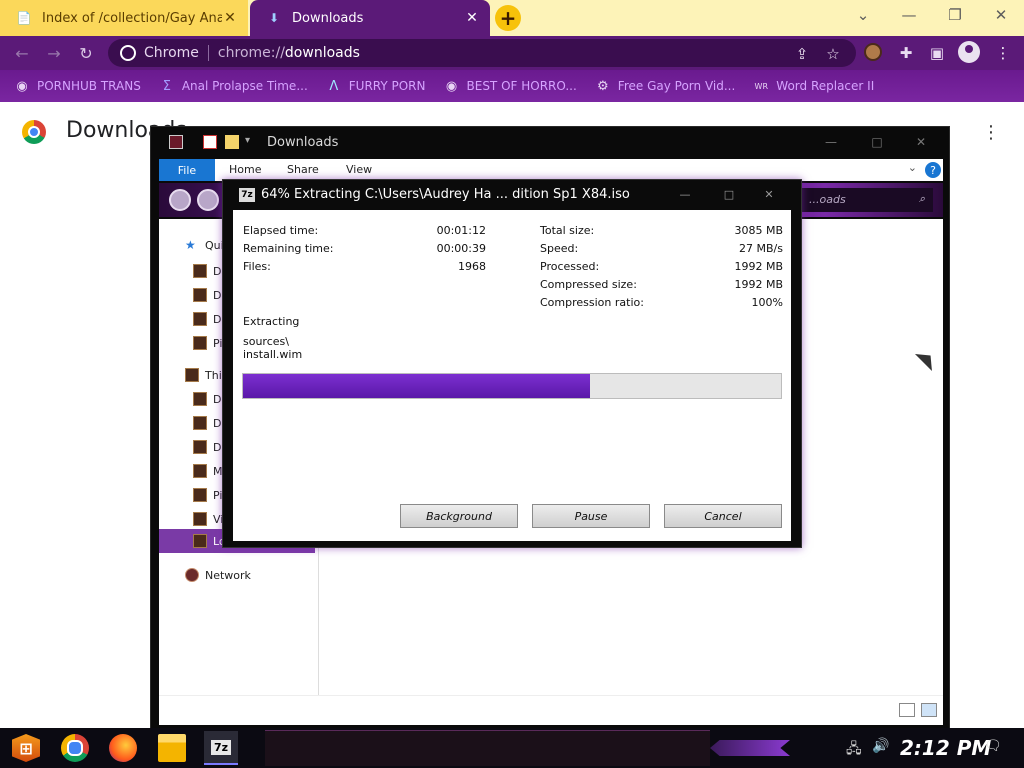 This screenshot has height=768, width=1024. What do you see at coordinates (288, 248) in the screenshot?
I see `remaining-time-label: Remaining time:` at bounding box center [288, 248].